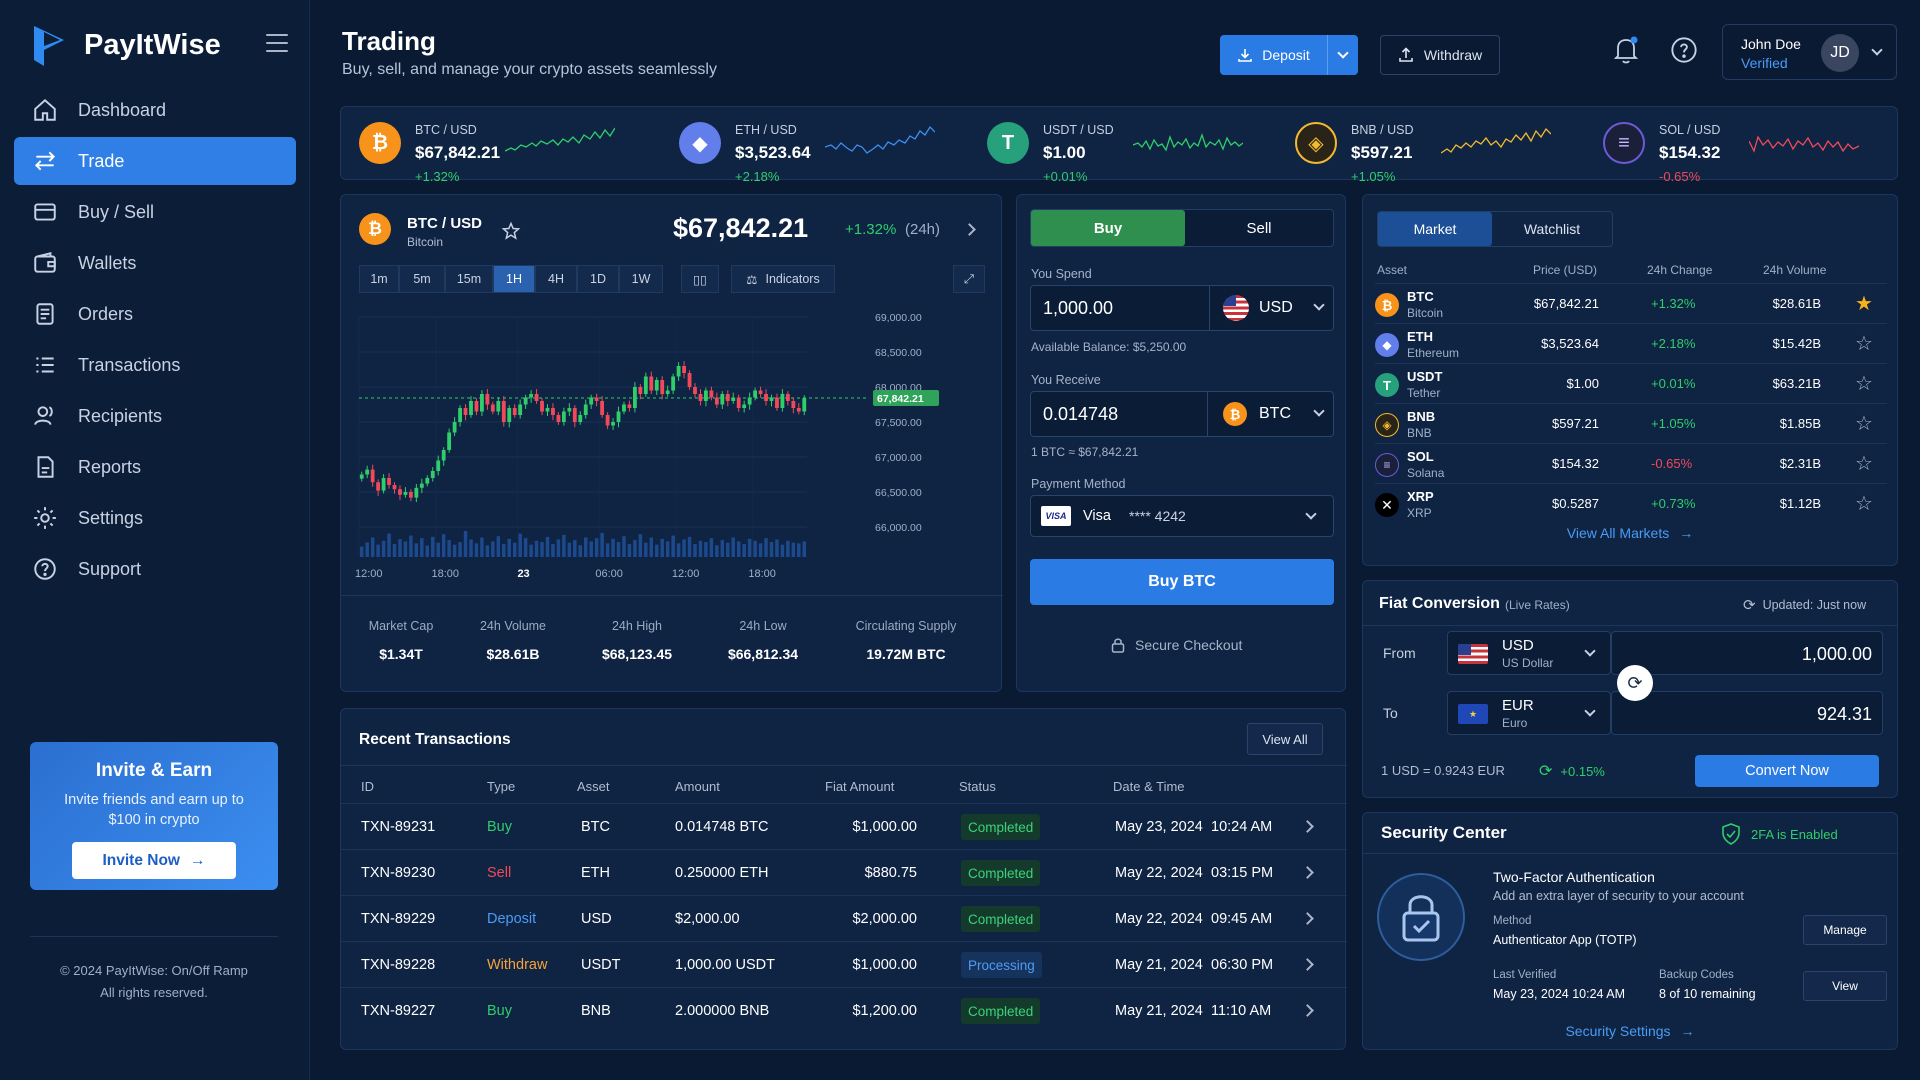  Describe the element at coordinates (1552, 229) in the screenshot. I see `tab-watchlist: Watchlist` at that location.